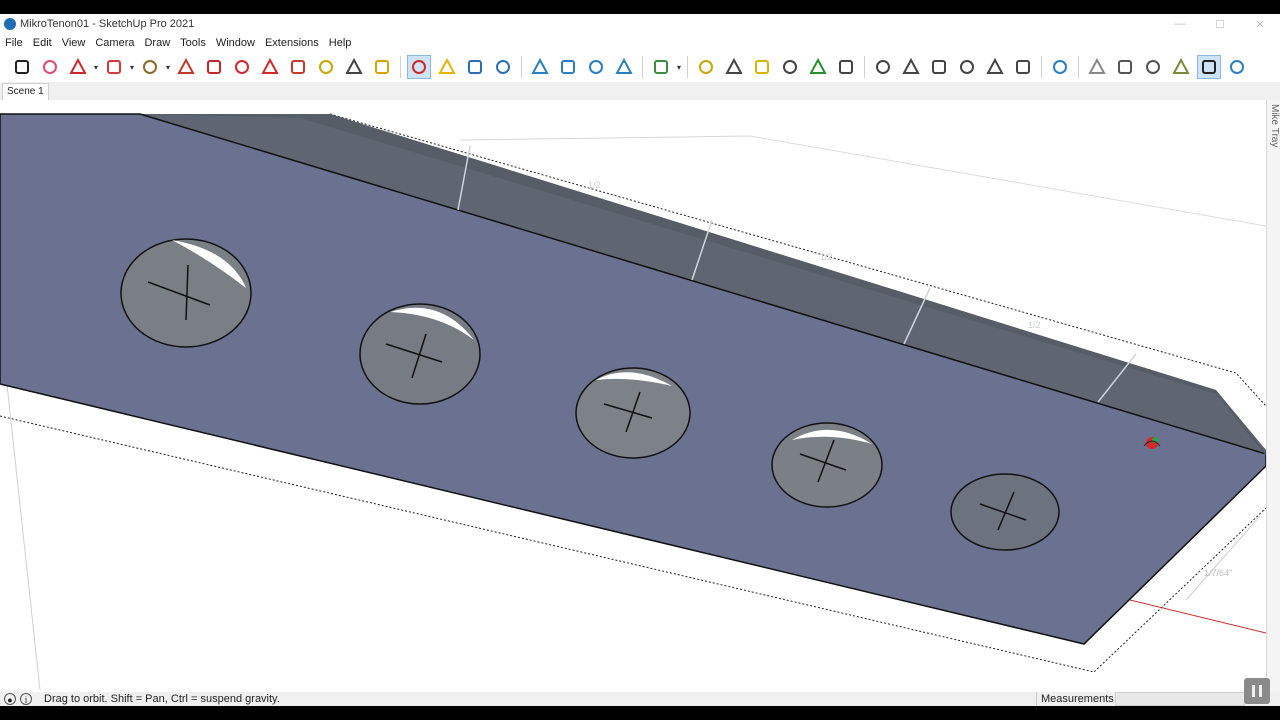  I want to click on cube-xray-icon, so click(1060, 67).